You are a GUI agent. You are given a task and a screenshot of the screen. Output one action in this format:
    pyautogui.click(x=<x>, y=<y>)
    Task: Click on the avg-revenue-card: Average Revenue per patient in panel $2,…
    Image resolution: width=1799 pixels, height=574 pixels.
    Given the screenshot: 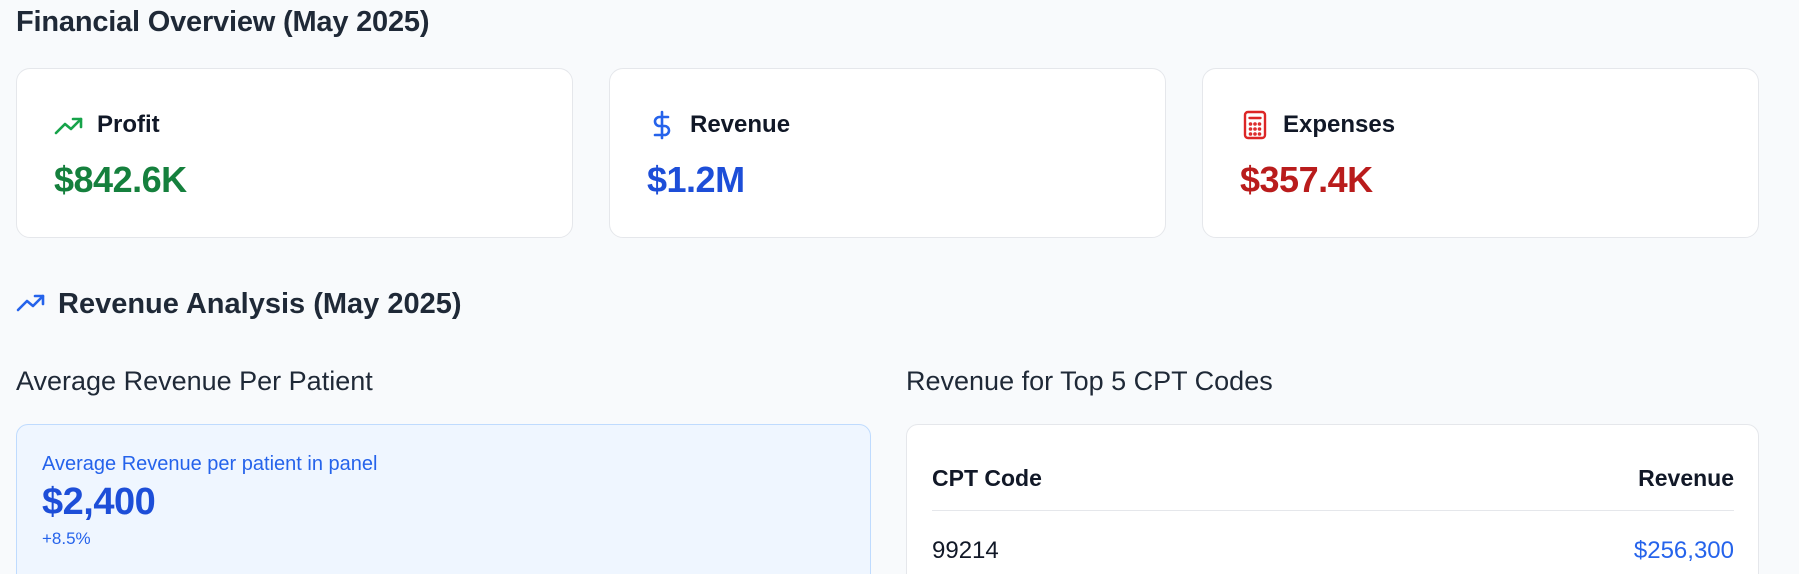 What is the action you would take?
    pyautogui.click(x=443, y=499)
    